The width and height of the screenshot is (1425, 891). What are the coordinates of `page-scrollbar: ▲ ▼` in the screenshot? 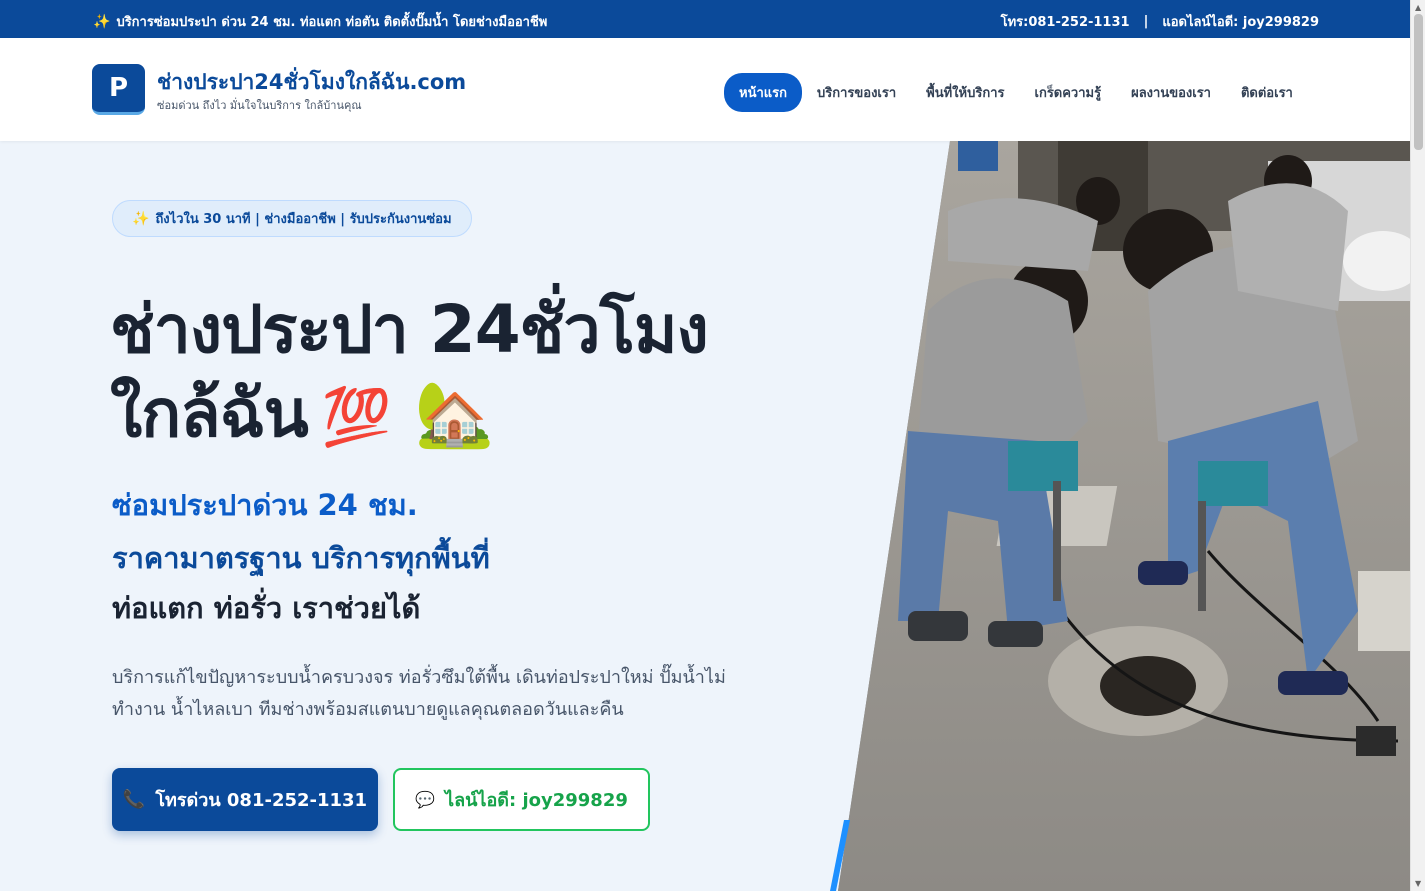 It's located at (1417, 445).